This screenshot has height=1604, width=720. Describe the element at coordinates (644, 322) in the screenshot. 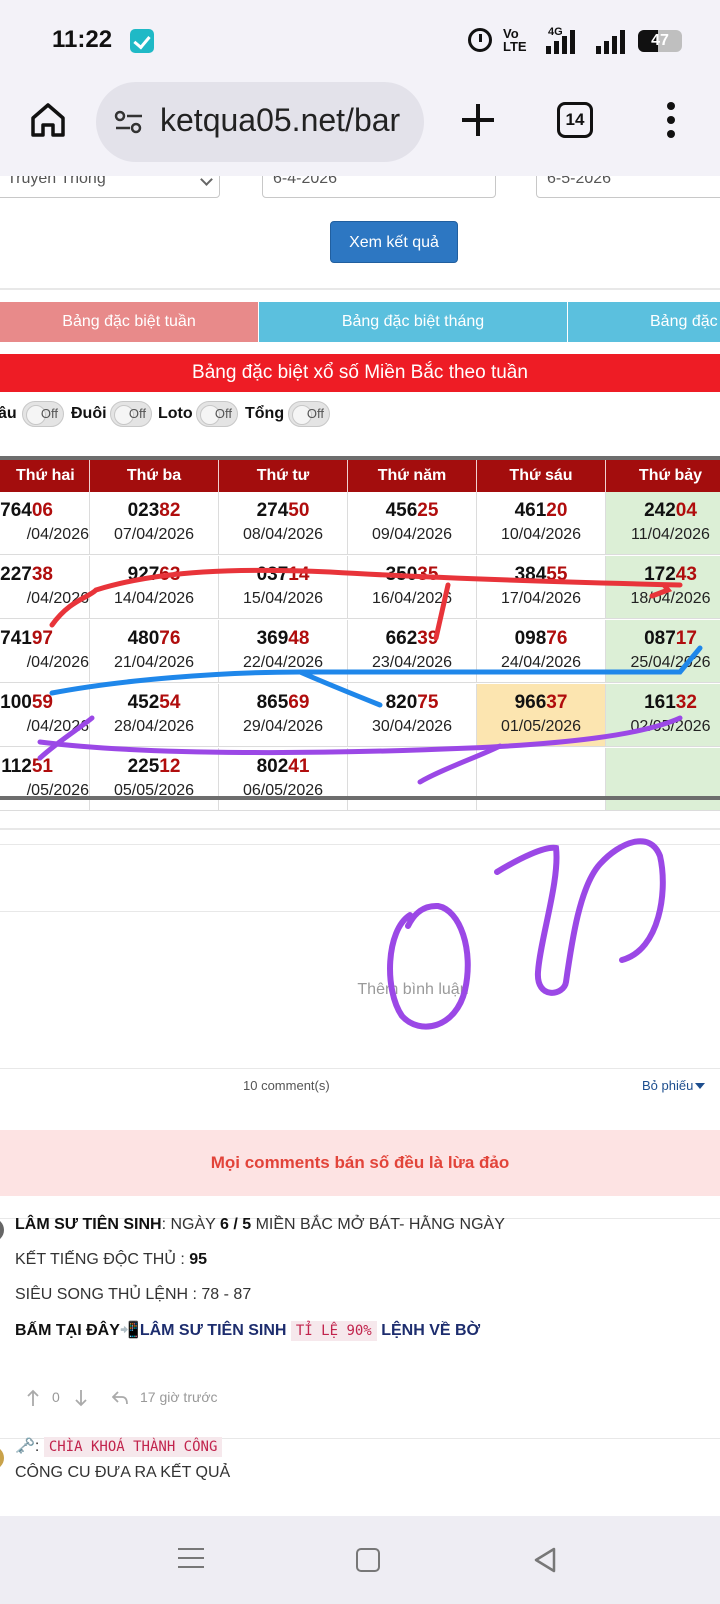

I see `tab-other: Bảng đặc` at that location.